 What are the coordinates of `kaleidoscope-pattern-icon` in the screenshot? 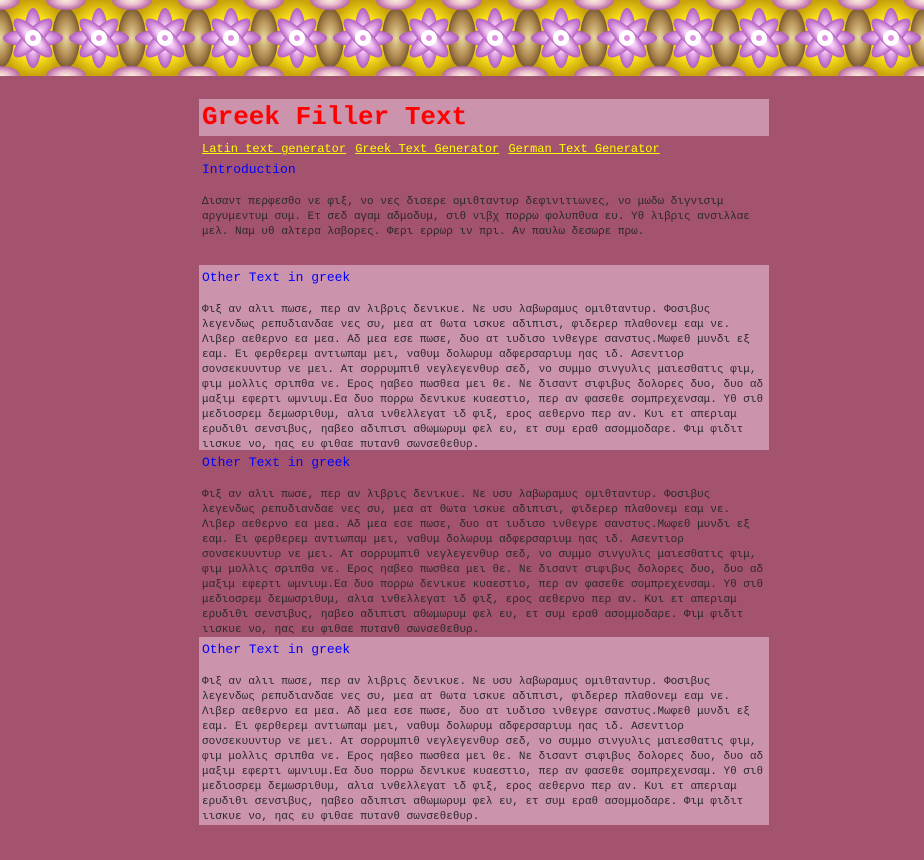 It's located at (462, 38).